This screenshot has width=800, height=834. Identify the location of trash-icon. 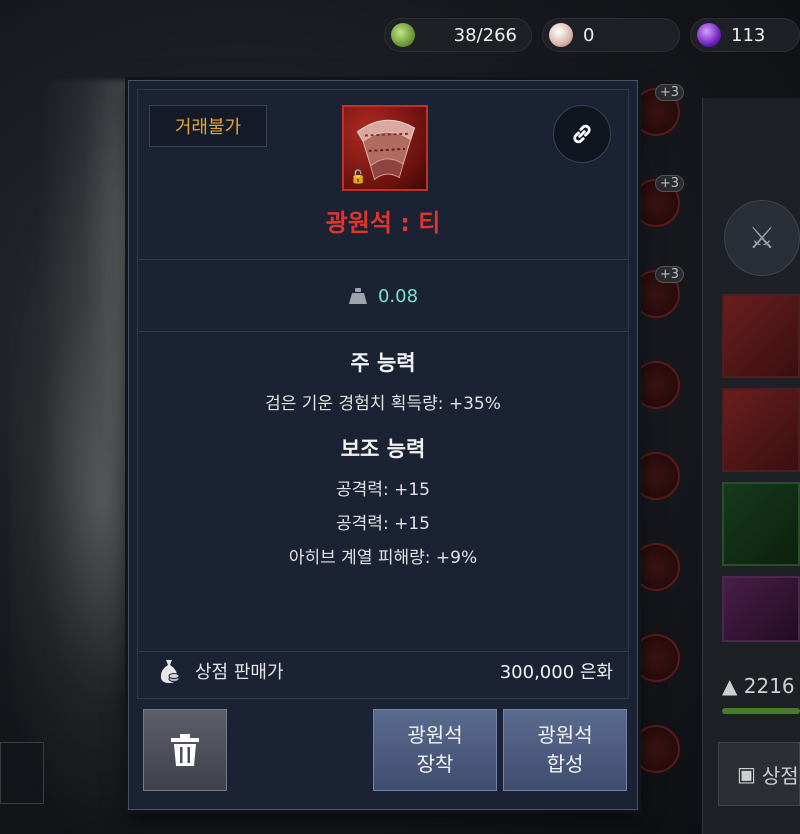
(185, 750).